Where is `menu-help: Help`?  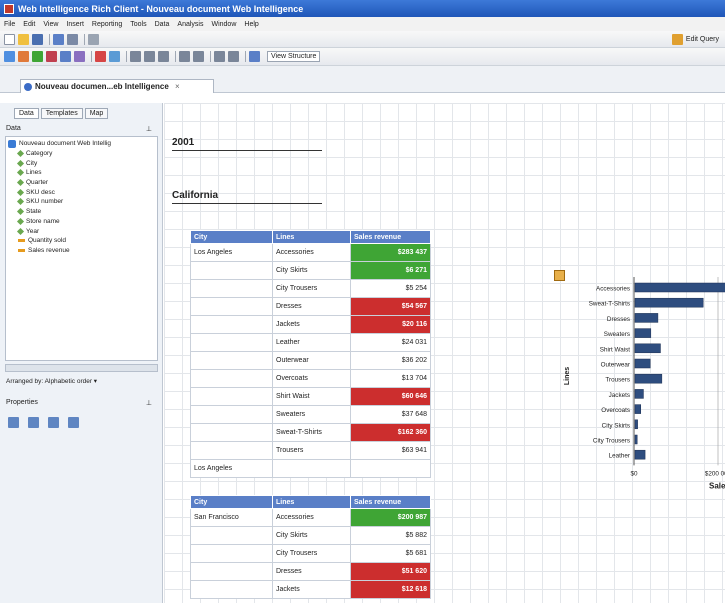
menu-help: Help is located at coordinates (251, 24).